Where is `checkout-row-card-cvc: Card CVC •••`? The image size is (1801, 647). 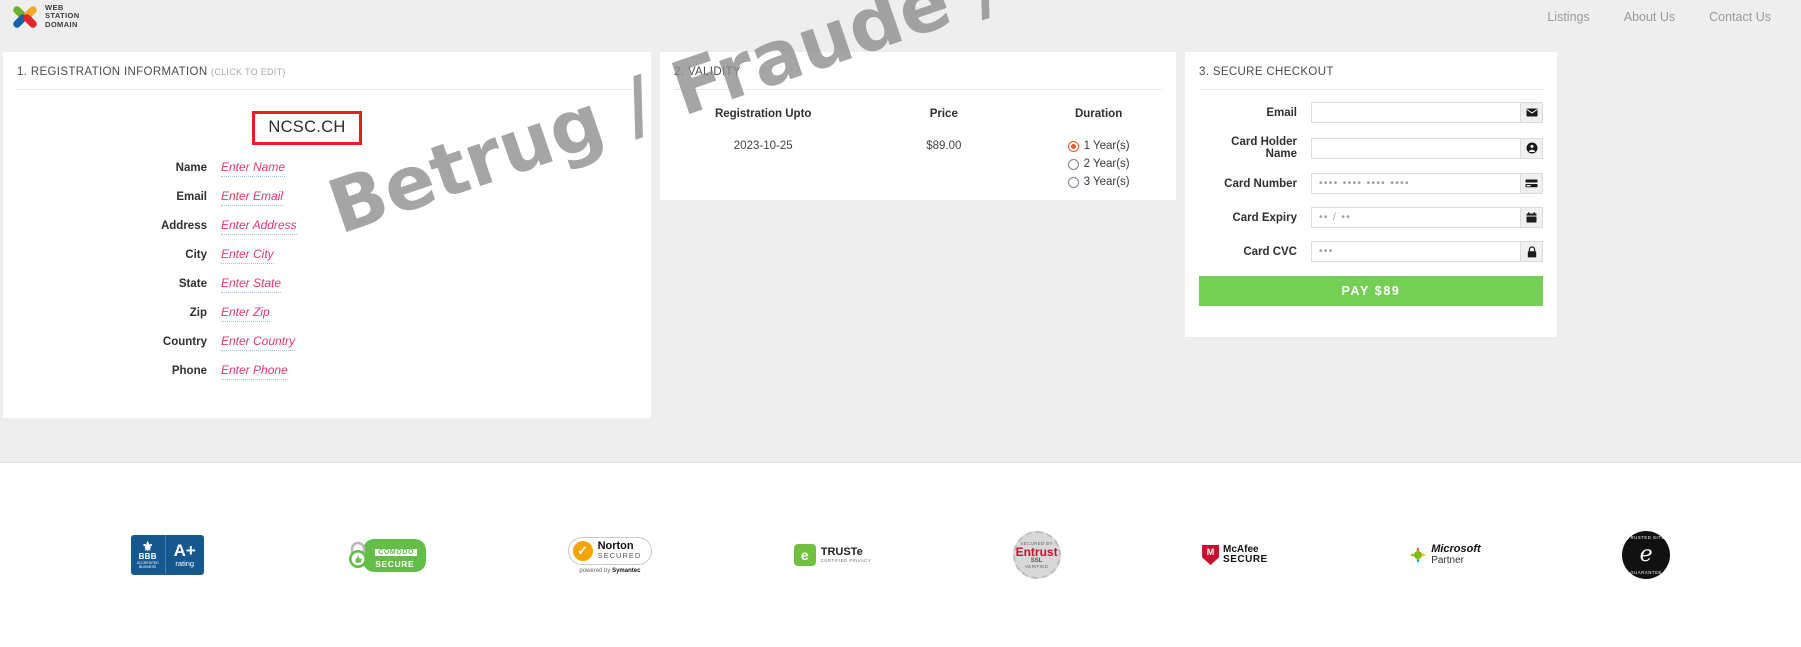 checkout-row-card-cvc: Card CVC ••• is located at coordinates (1371, 251).